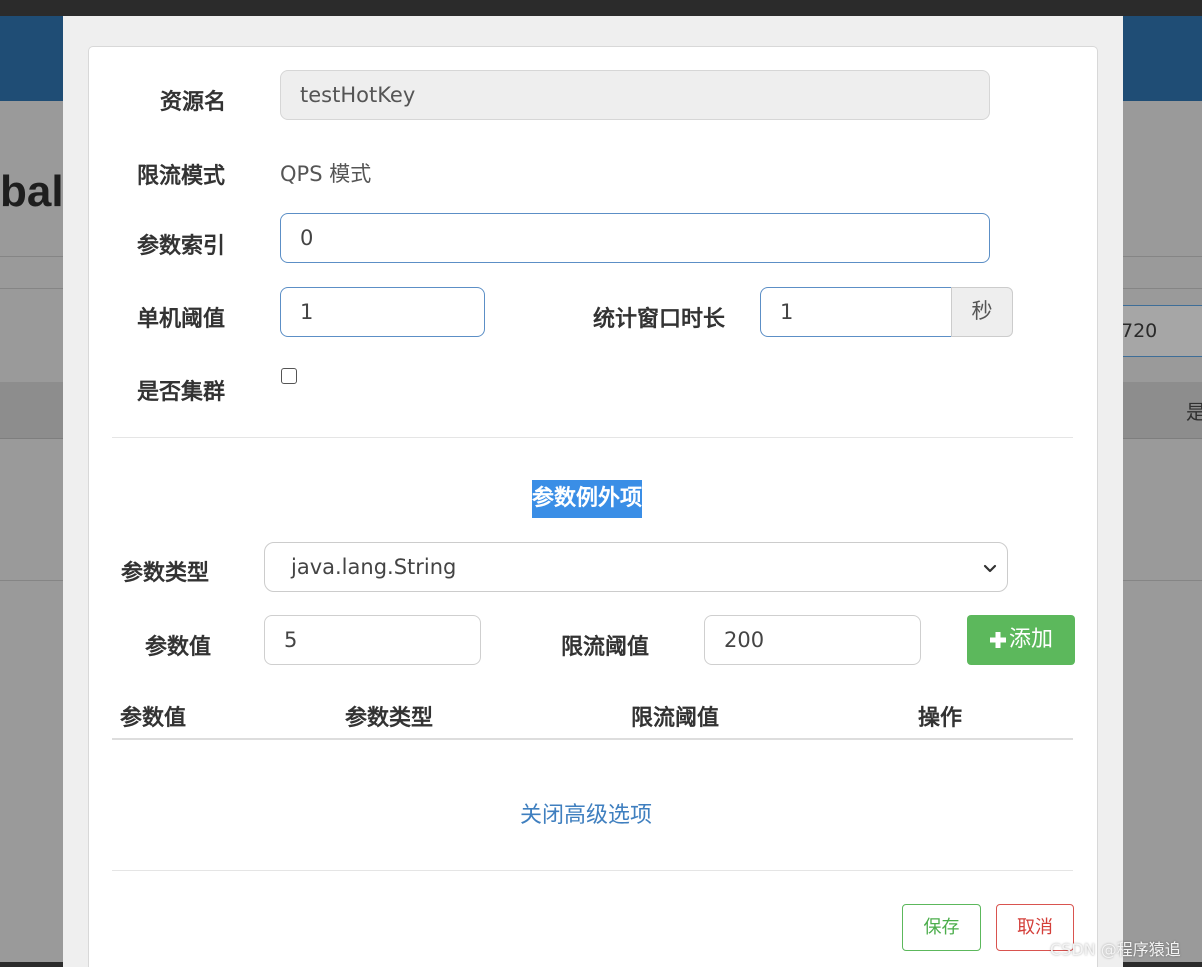  What do you see at coordinates (1194, 412) in the screenshot?
I see `background-table-header-text: 是` at bounding box center [1194, 412].